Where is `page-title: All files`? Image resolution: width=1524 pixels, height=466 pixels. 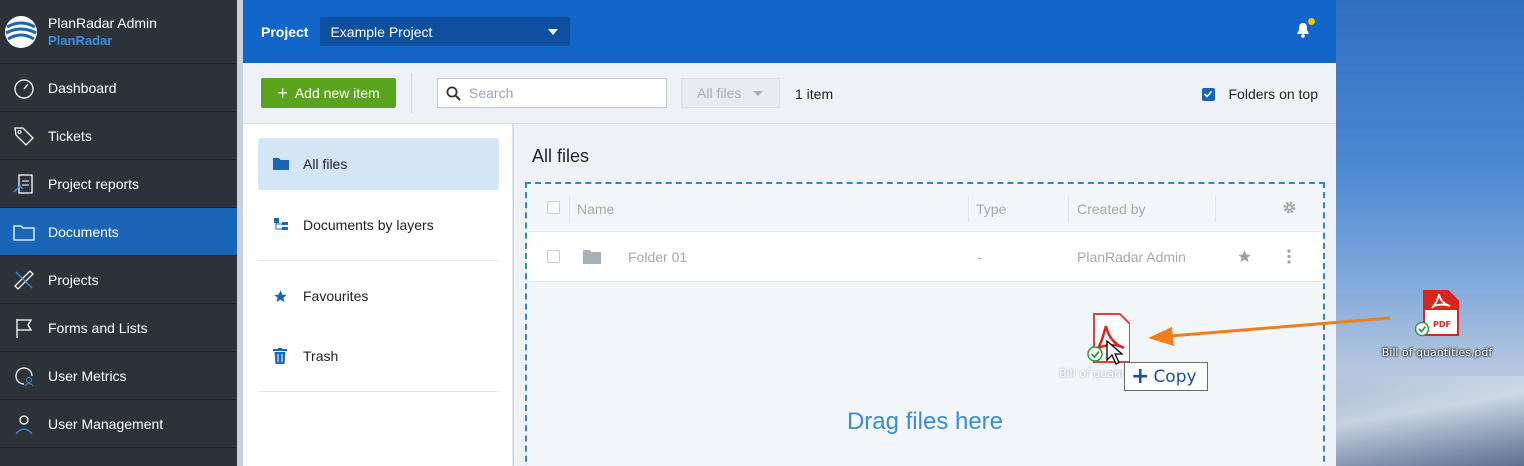 page-title: All files is located at coordinates (561, 156).